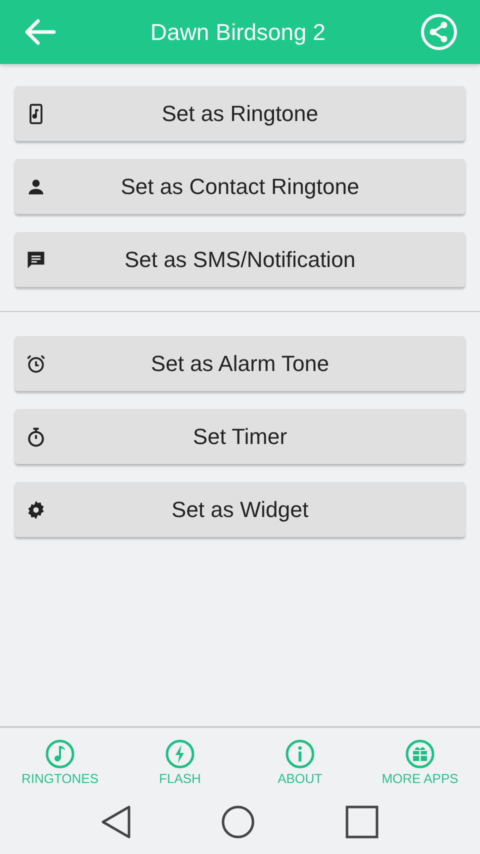  Describe the element at coordinates (240, 436) in the screenshot. I see `action-button: Set Timer` at that location.